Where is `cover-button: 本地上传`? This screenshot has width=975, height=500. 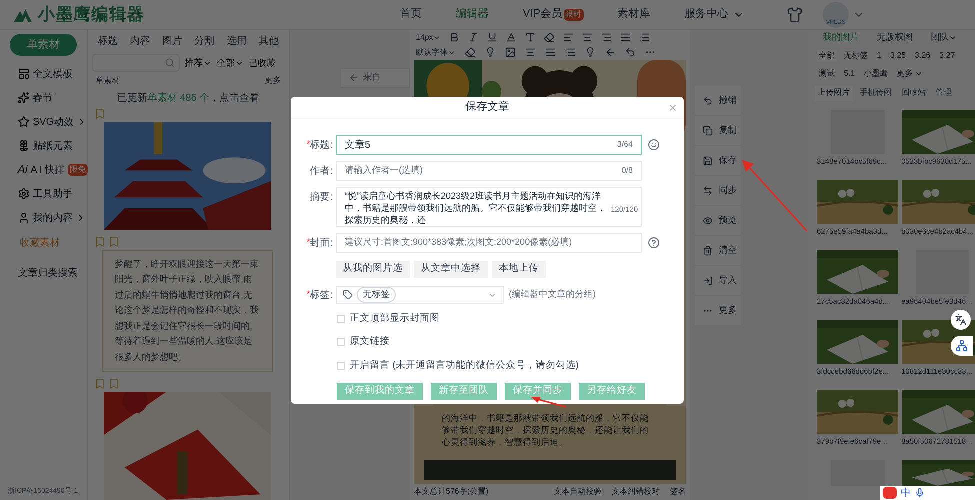
cover-button: 本地上传 is located at coordinates (519, 269).